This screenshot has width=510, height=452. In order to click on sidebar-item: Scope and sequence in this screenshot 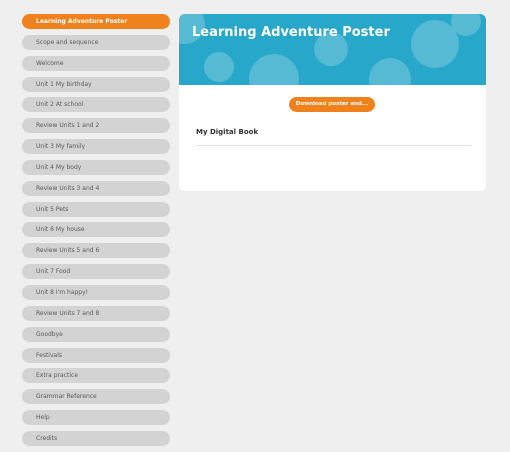, I will do `click(96, 42)`.